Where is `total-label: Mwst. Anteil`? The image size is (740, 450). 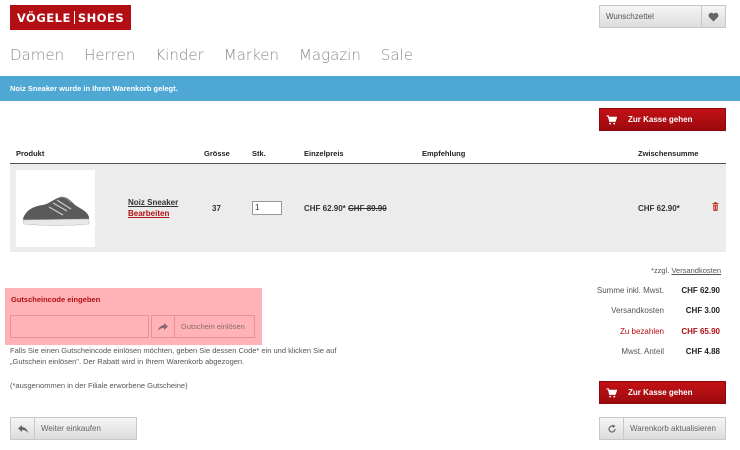
total-label: Mwst. Anteil is located at coordinates (642, 351).